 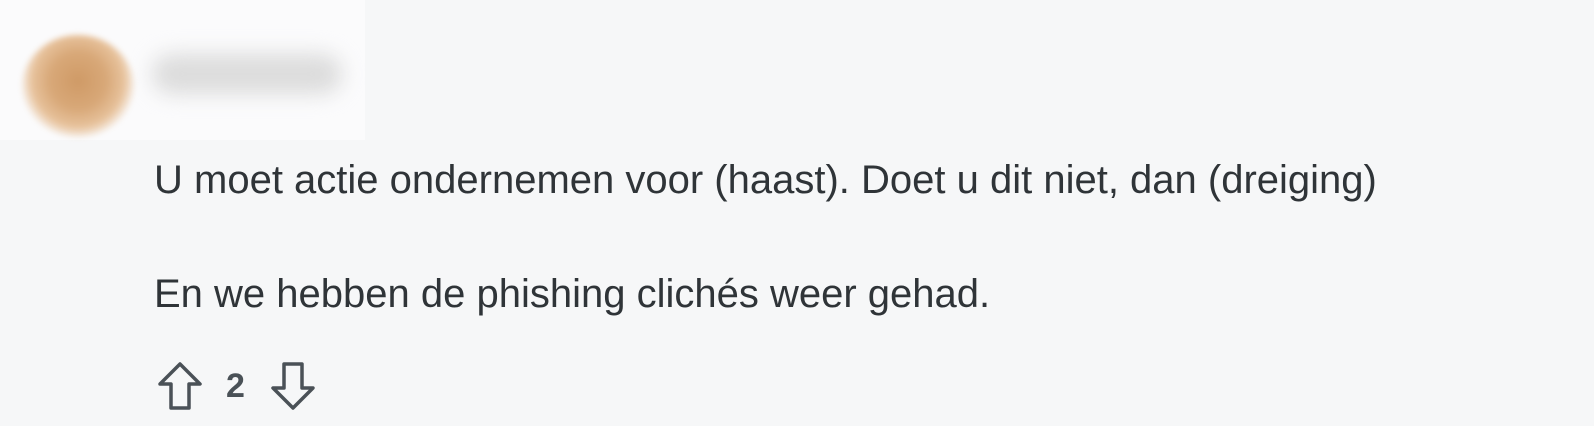 What do you see at coordinates (78, 86) in the screenshot?
I see `avatar` at bounding box center [78, 86].